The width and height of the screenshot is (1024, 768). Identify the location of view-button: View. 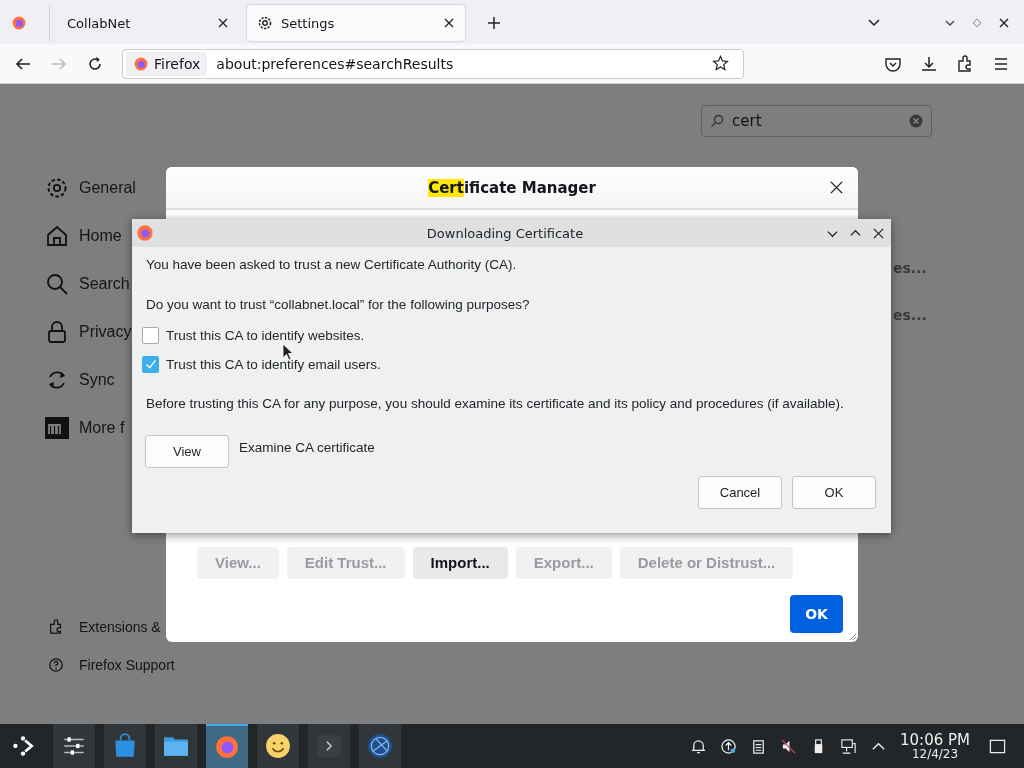
(187, 451).